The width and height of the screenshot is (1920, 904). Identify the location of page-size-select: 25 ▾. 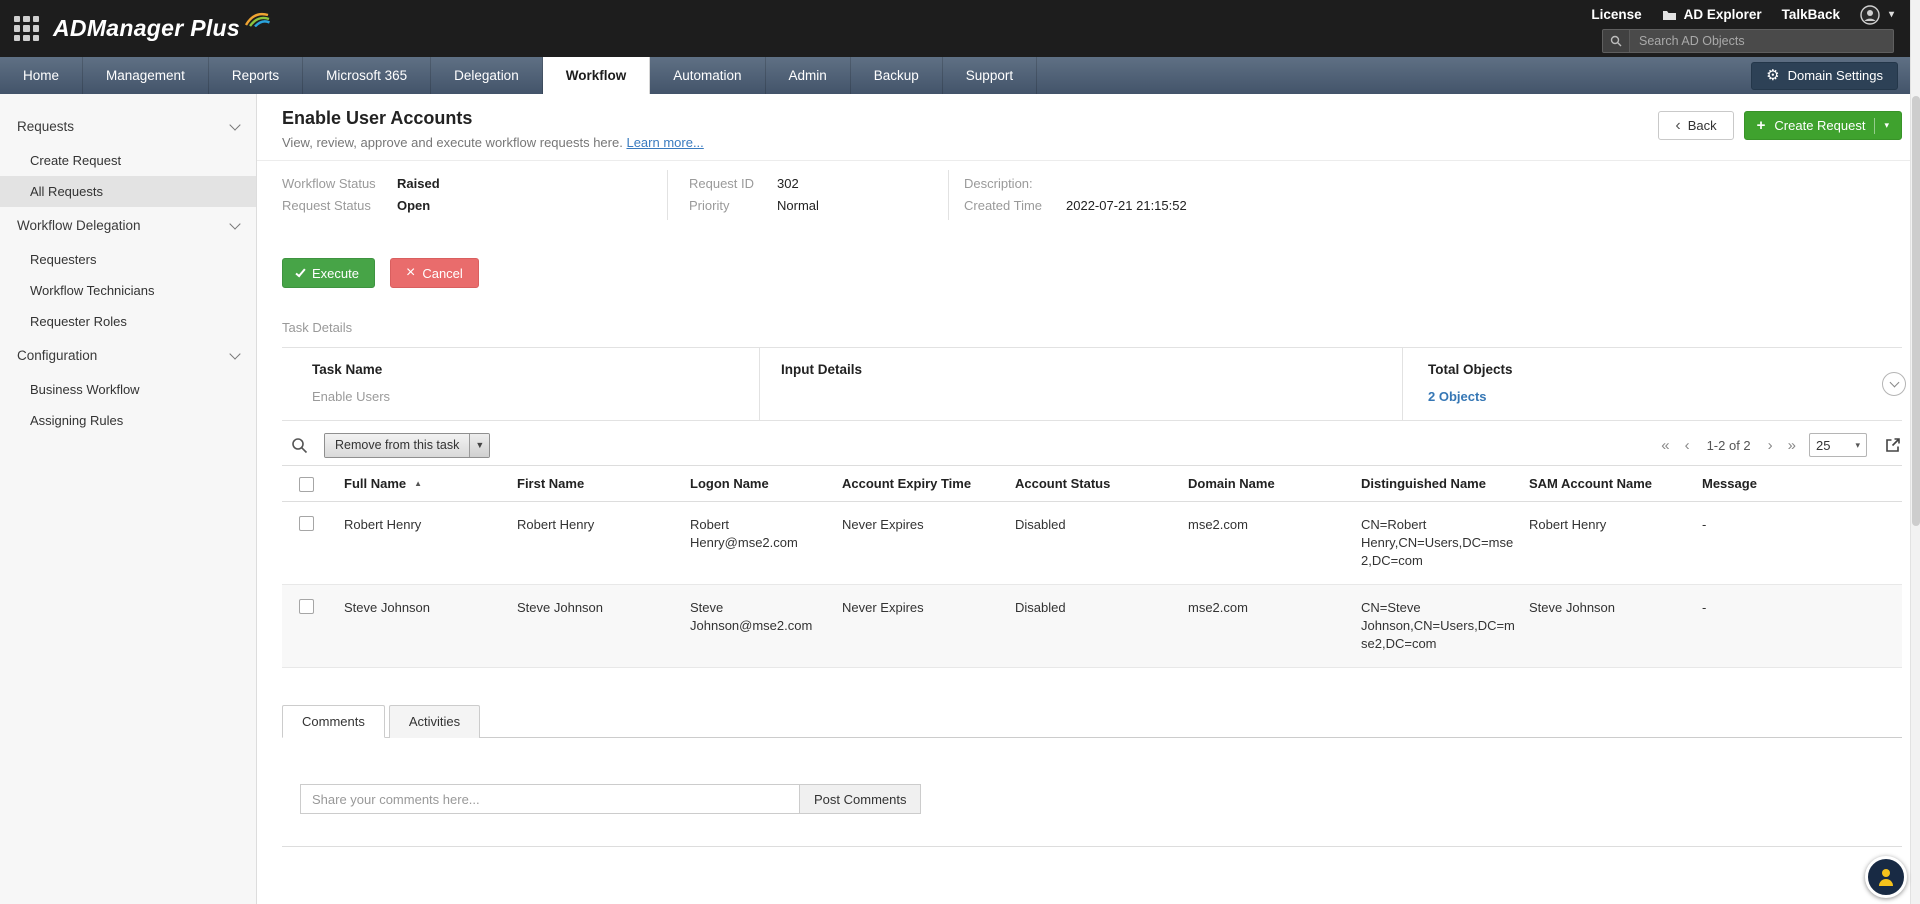
(1838, 445).